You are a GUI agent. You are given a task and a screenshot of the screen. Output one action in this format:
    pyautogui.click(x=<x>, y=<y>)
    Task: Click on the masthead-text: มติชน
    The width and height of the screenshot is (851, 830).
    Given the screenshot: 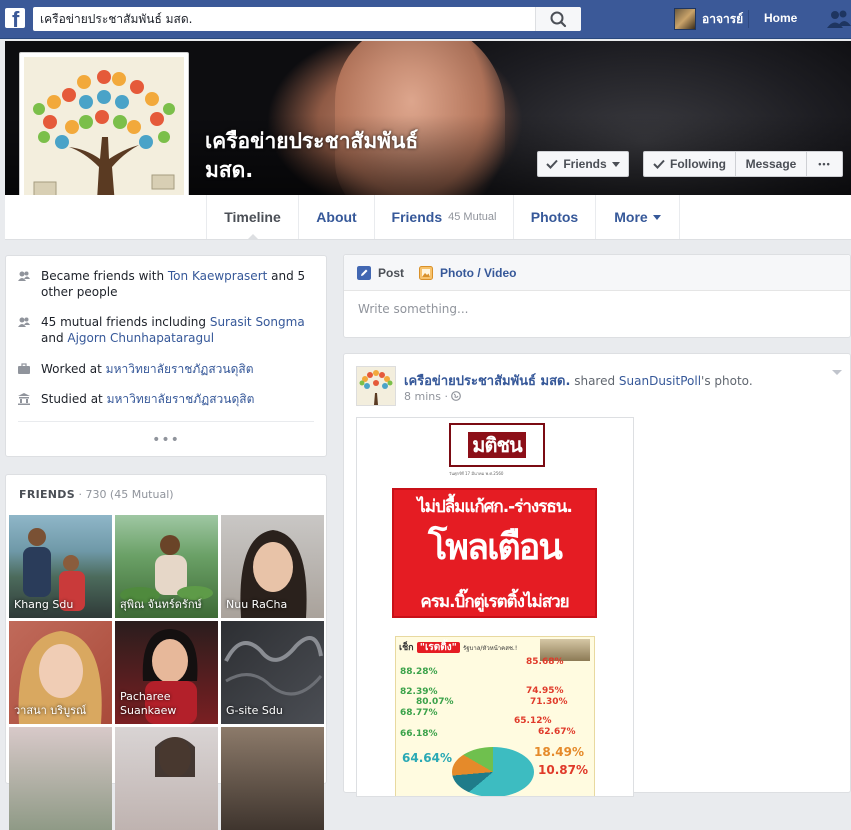 What is the action you would take?
    pyautogui.click(x=497, y=445)
    